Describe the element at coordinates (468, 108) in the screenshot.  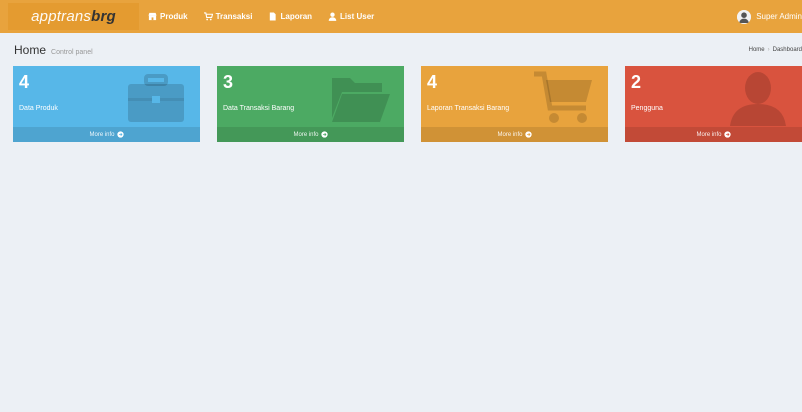
I see `info-box-label: Laporan Transaksi Barang` at that location.